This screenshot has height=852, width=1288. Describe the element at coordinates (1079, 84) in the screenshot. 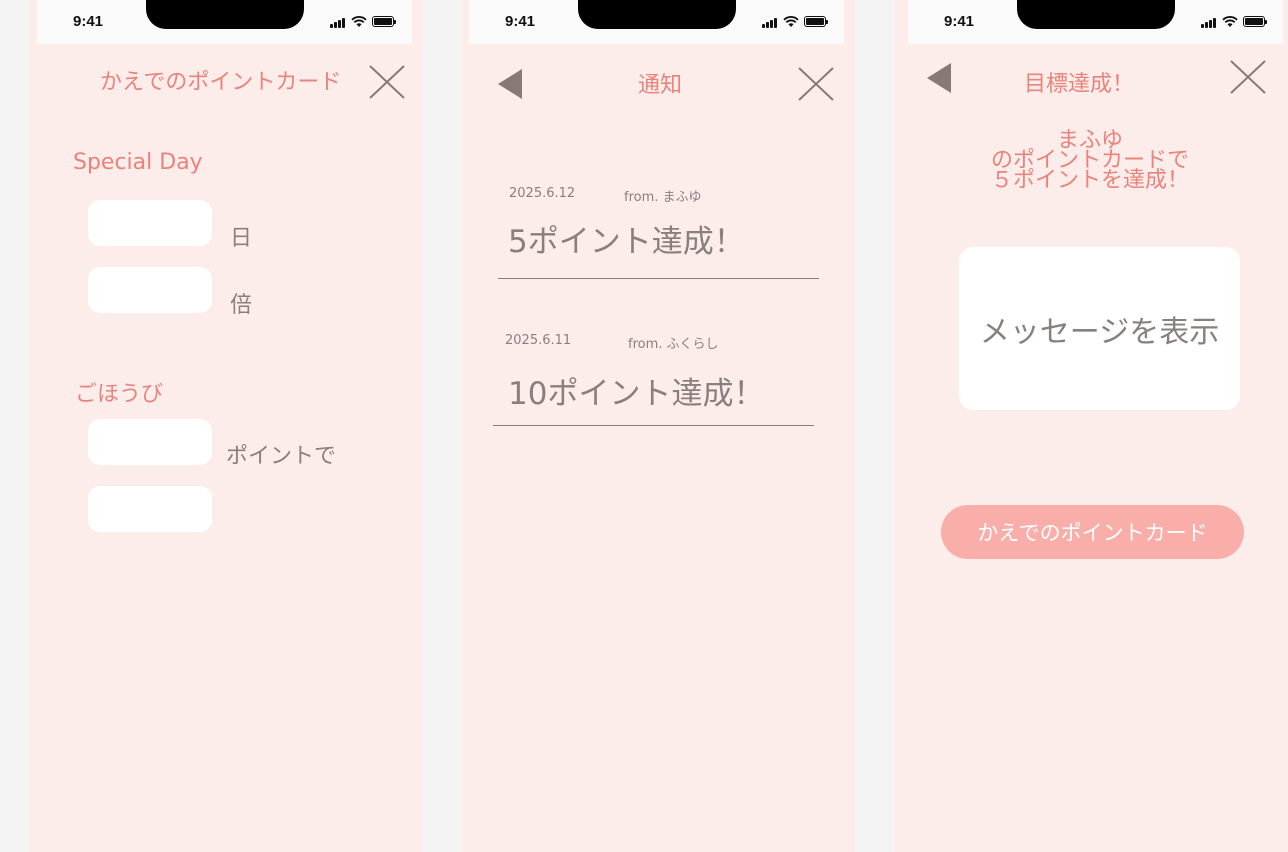

I see `page-title: 目標達成！` at that location.